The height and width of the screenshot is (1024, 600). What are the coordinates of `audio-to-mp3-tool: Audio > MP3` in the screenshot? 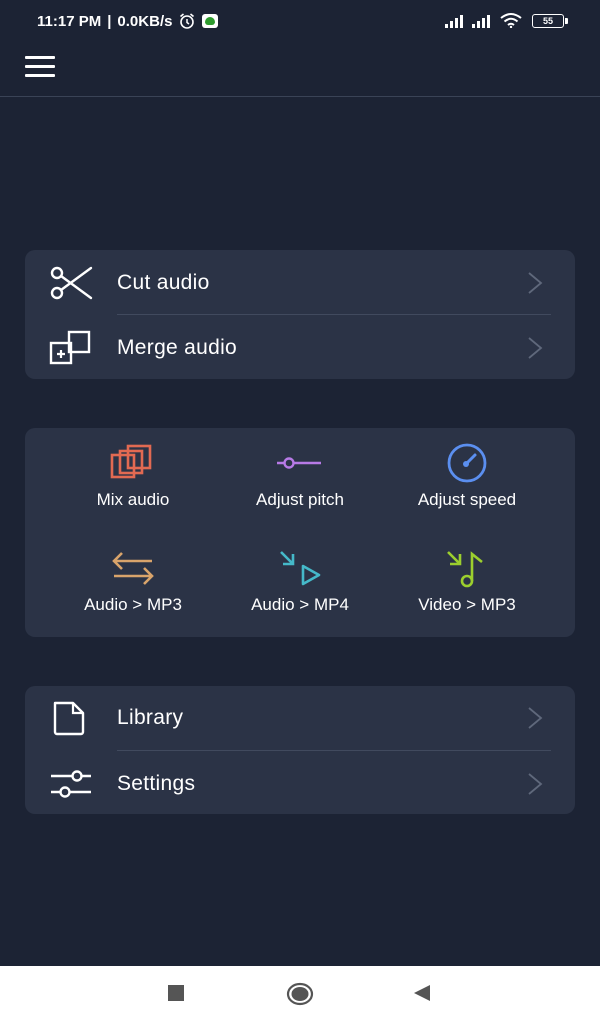 It's located at (133, 588).